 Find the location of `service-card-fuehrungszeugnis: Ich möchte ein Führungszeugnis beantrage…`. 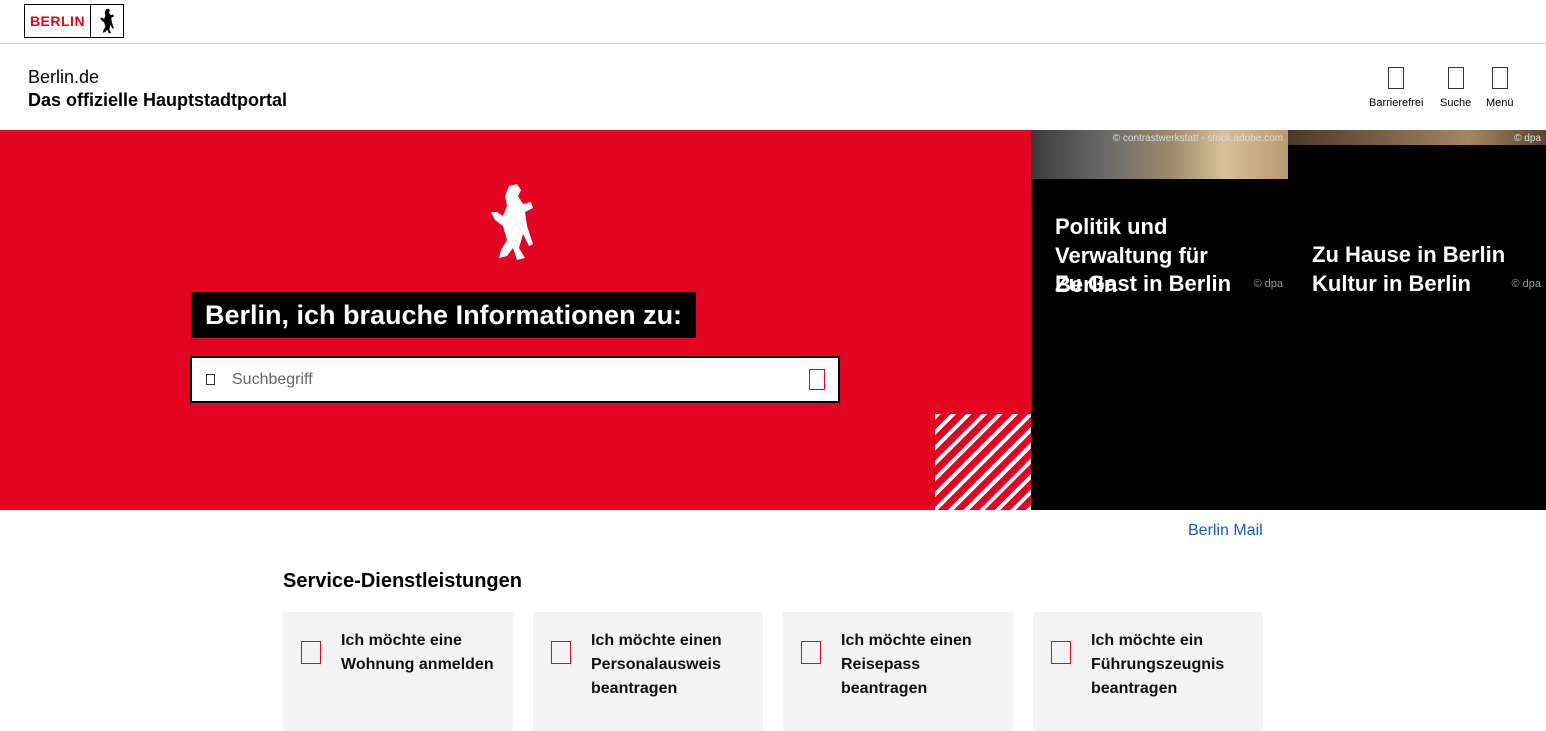

service-card-fuehrungszeugnis: Ich möchte ein Führungszeugnis beantrage… is located at coordinates (1148, 671).